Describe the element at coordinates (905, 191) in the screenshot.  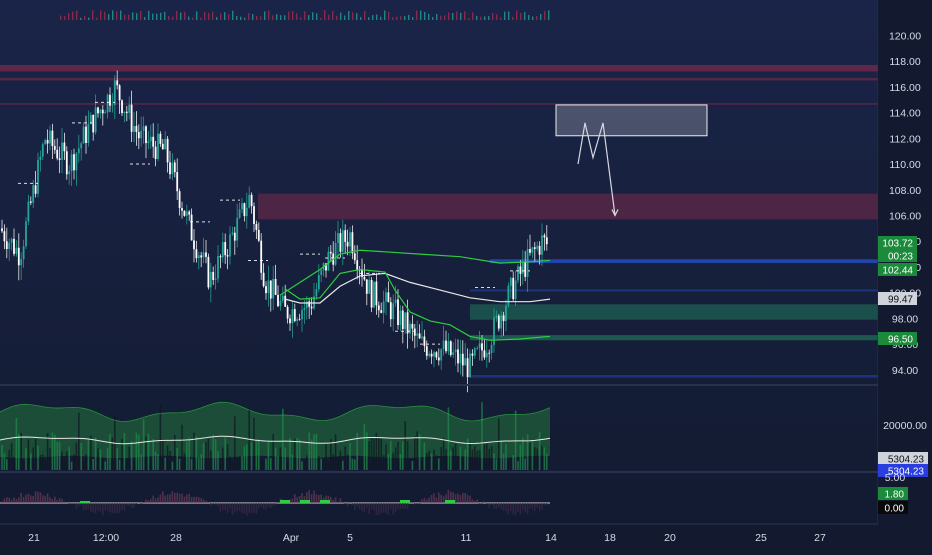
I see `price-tick-label: 108.00` at that location.